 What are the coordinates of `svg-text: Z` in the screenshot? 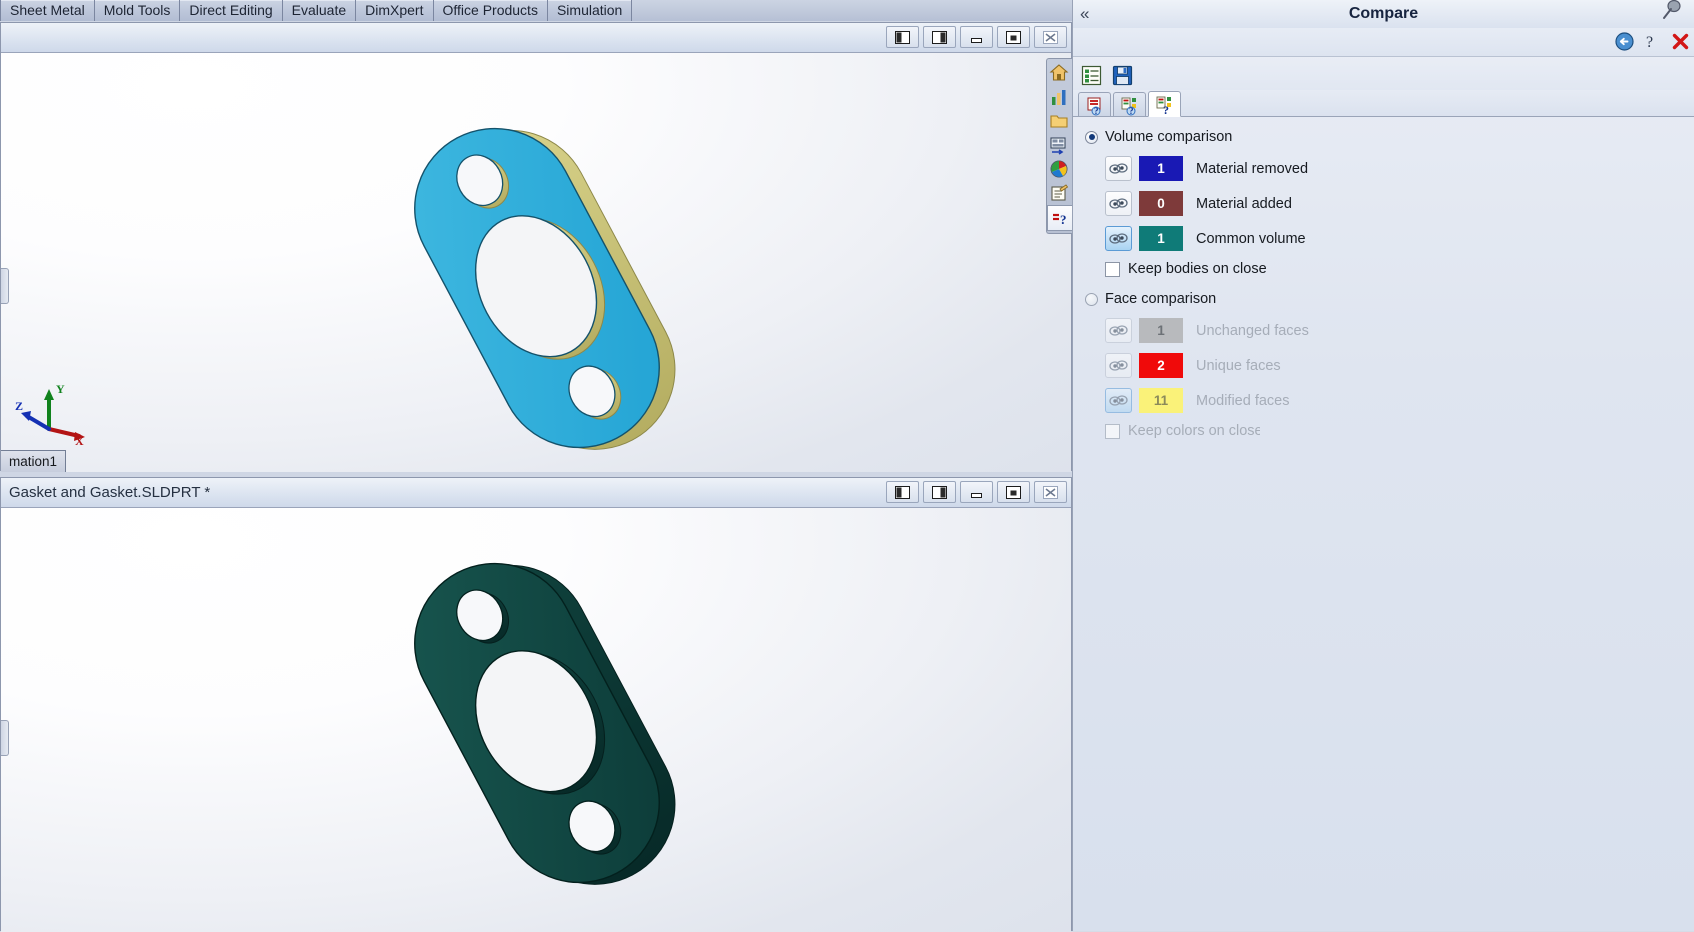 It's located at (19, 406).